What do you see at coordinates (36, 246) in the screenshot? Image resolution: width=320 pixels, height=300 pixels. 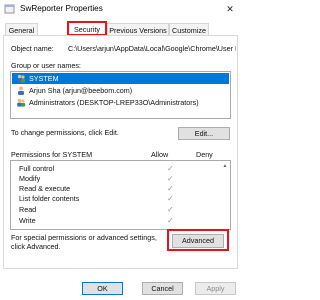 I see `special-permissions-text-2: click Advanced.` at bounding box center [36, 246].